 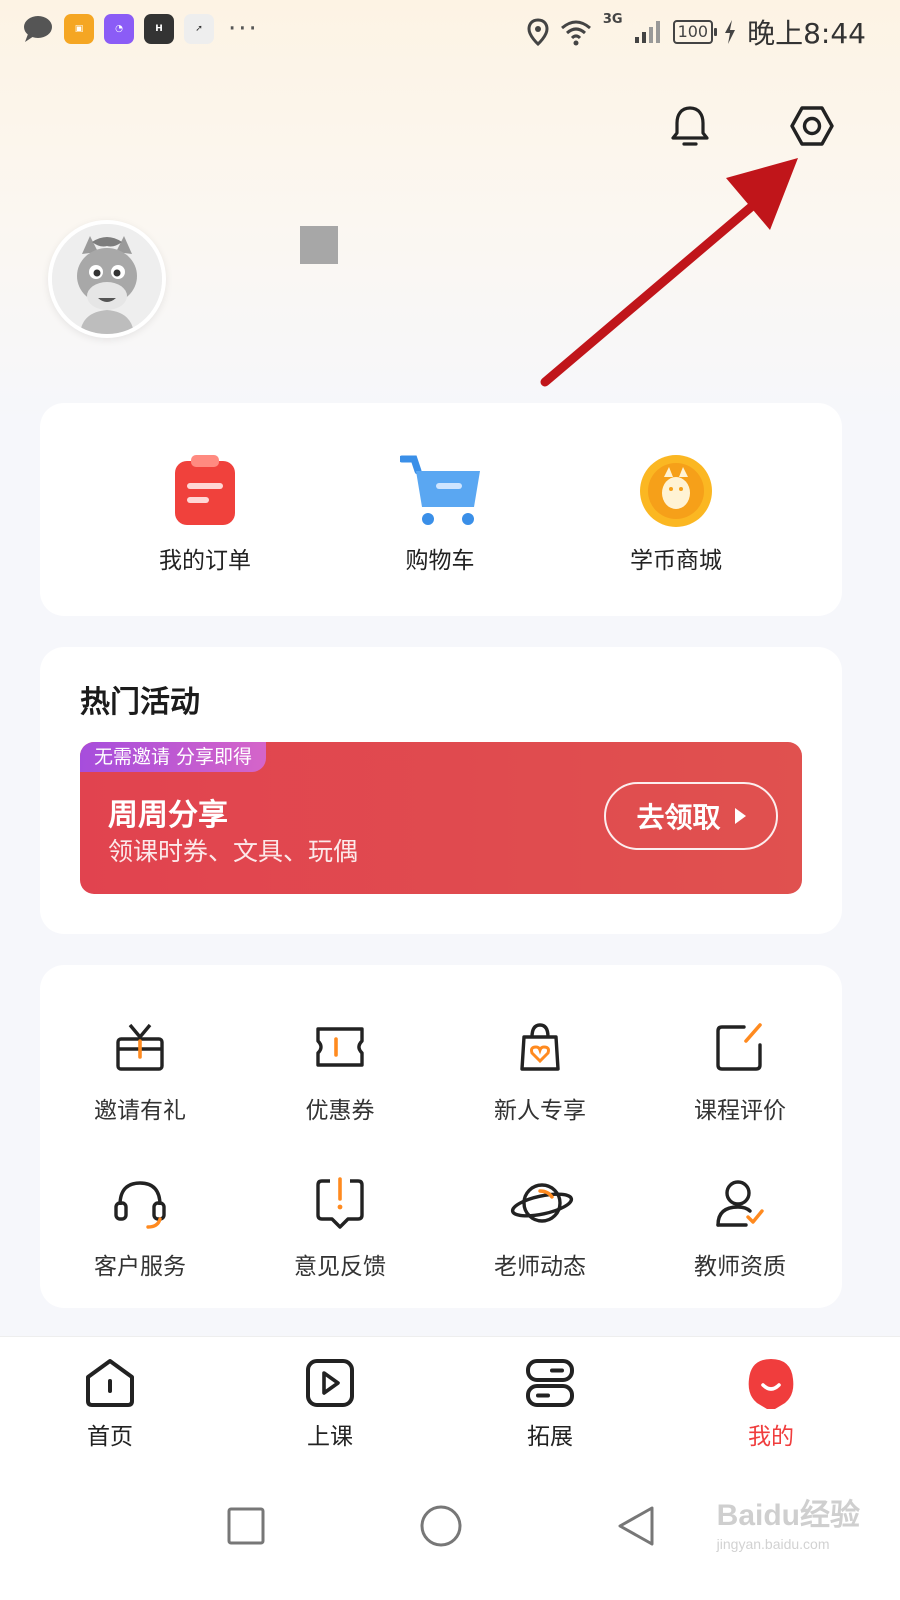 I want to click on pie-app-icon: ◔, so click(x=119, y=29).